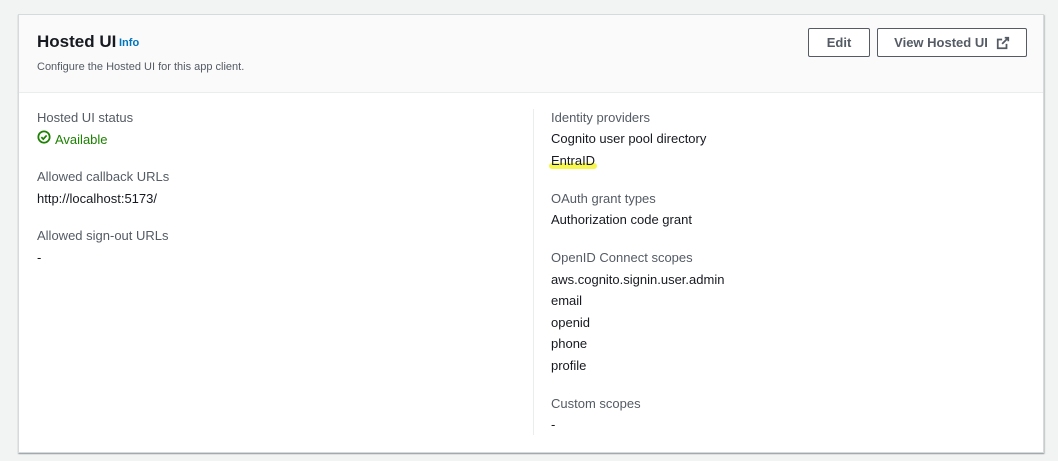 This screenshot has height=461, width=1058. I want to click on signout-label: Allowed sign-out URLs, so click(103, 235).